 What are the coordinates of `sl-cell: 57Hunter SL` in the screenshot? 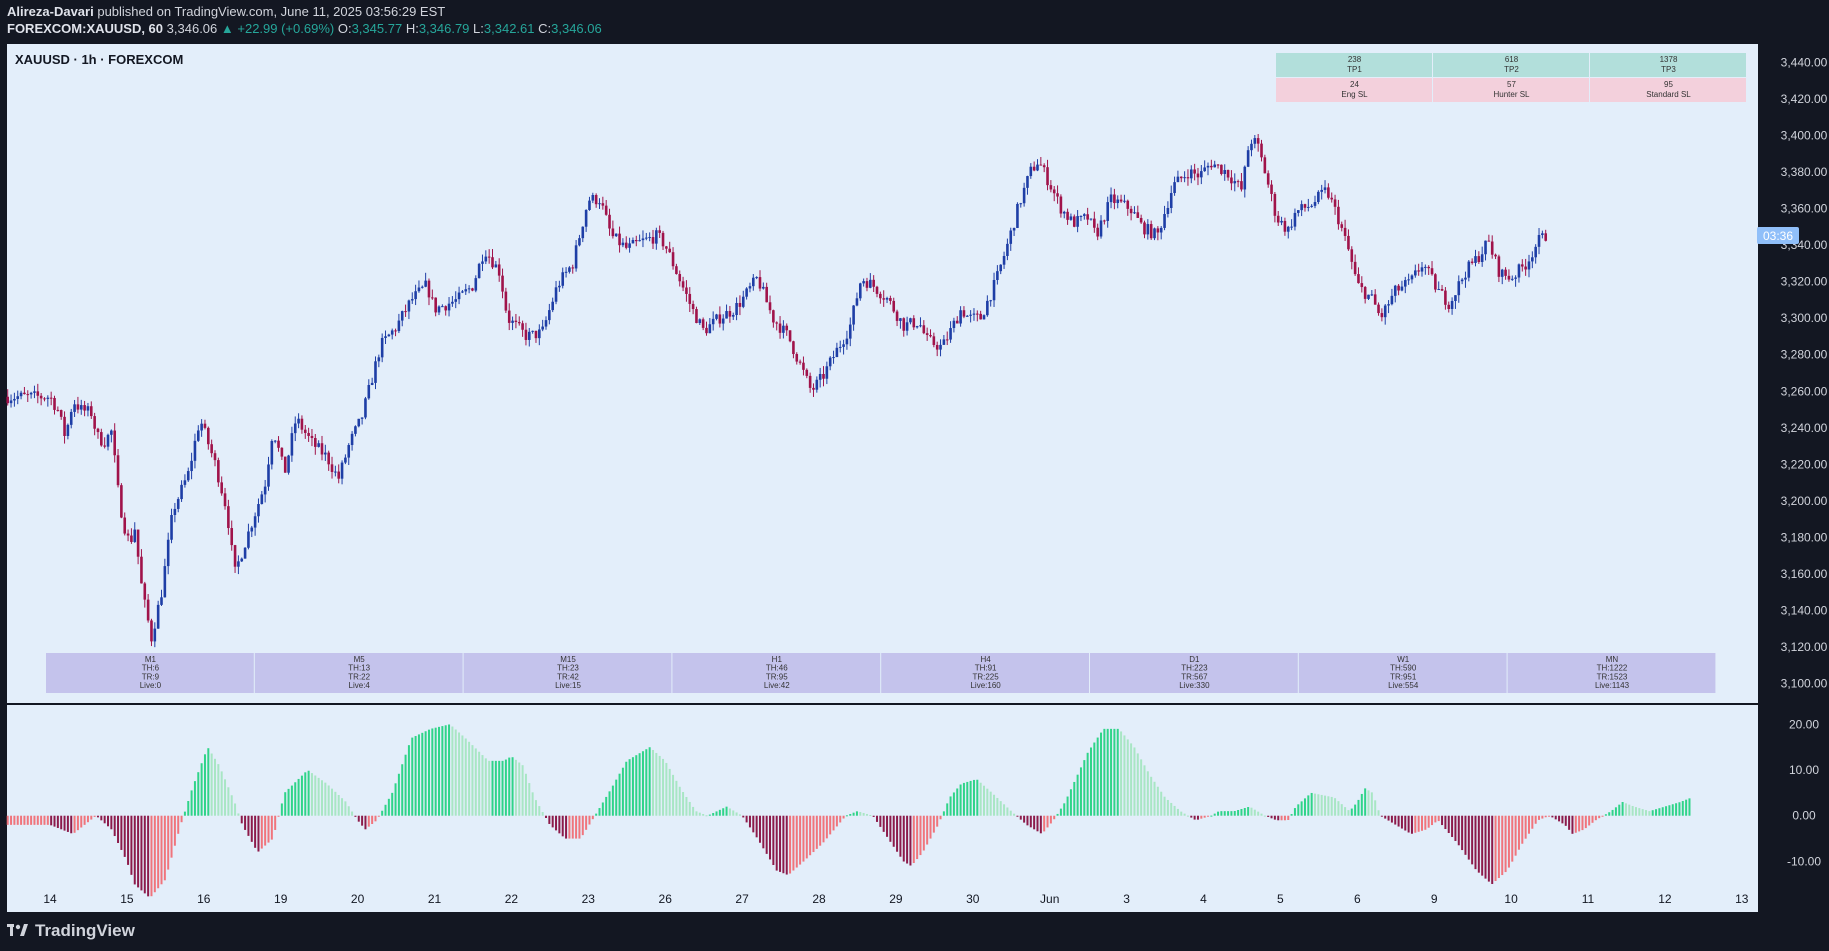 It's located at (1511, 90).